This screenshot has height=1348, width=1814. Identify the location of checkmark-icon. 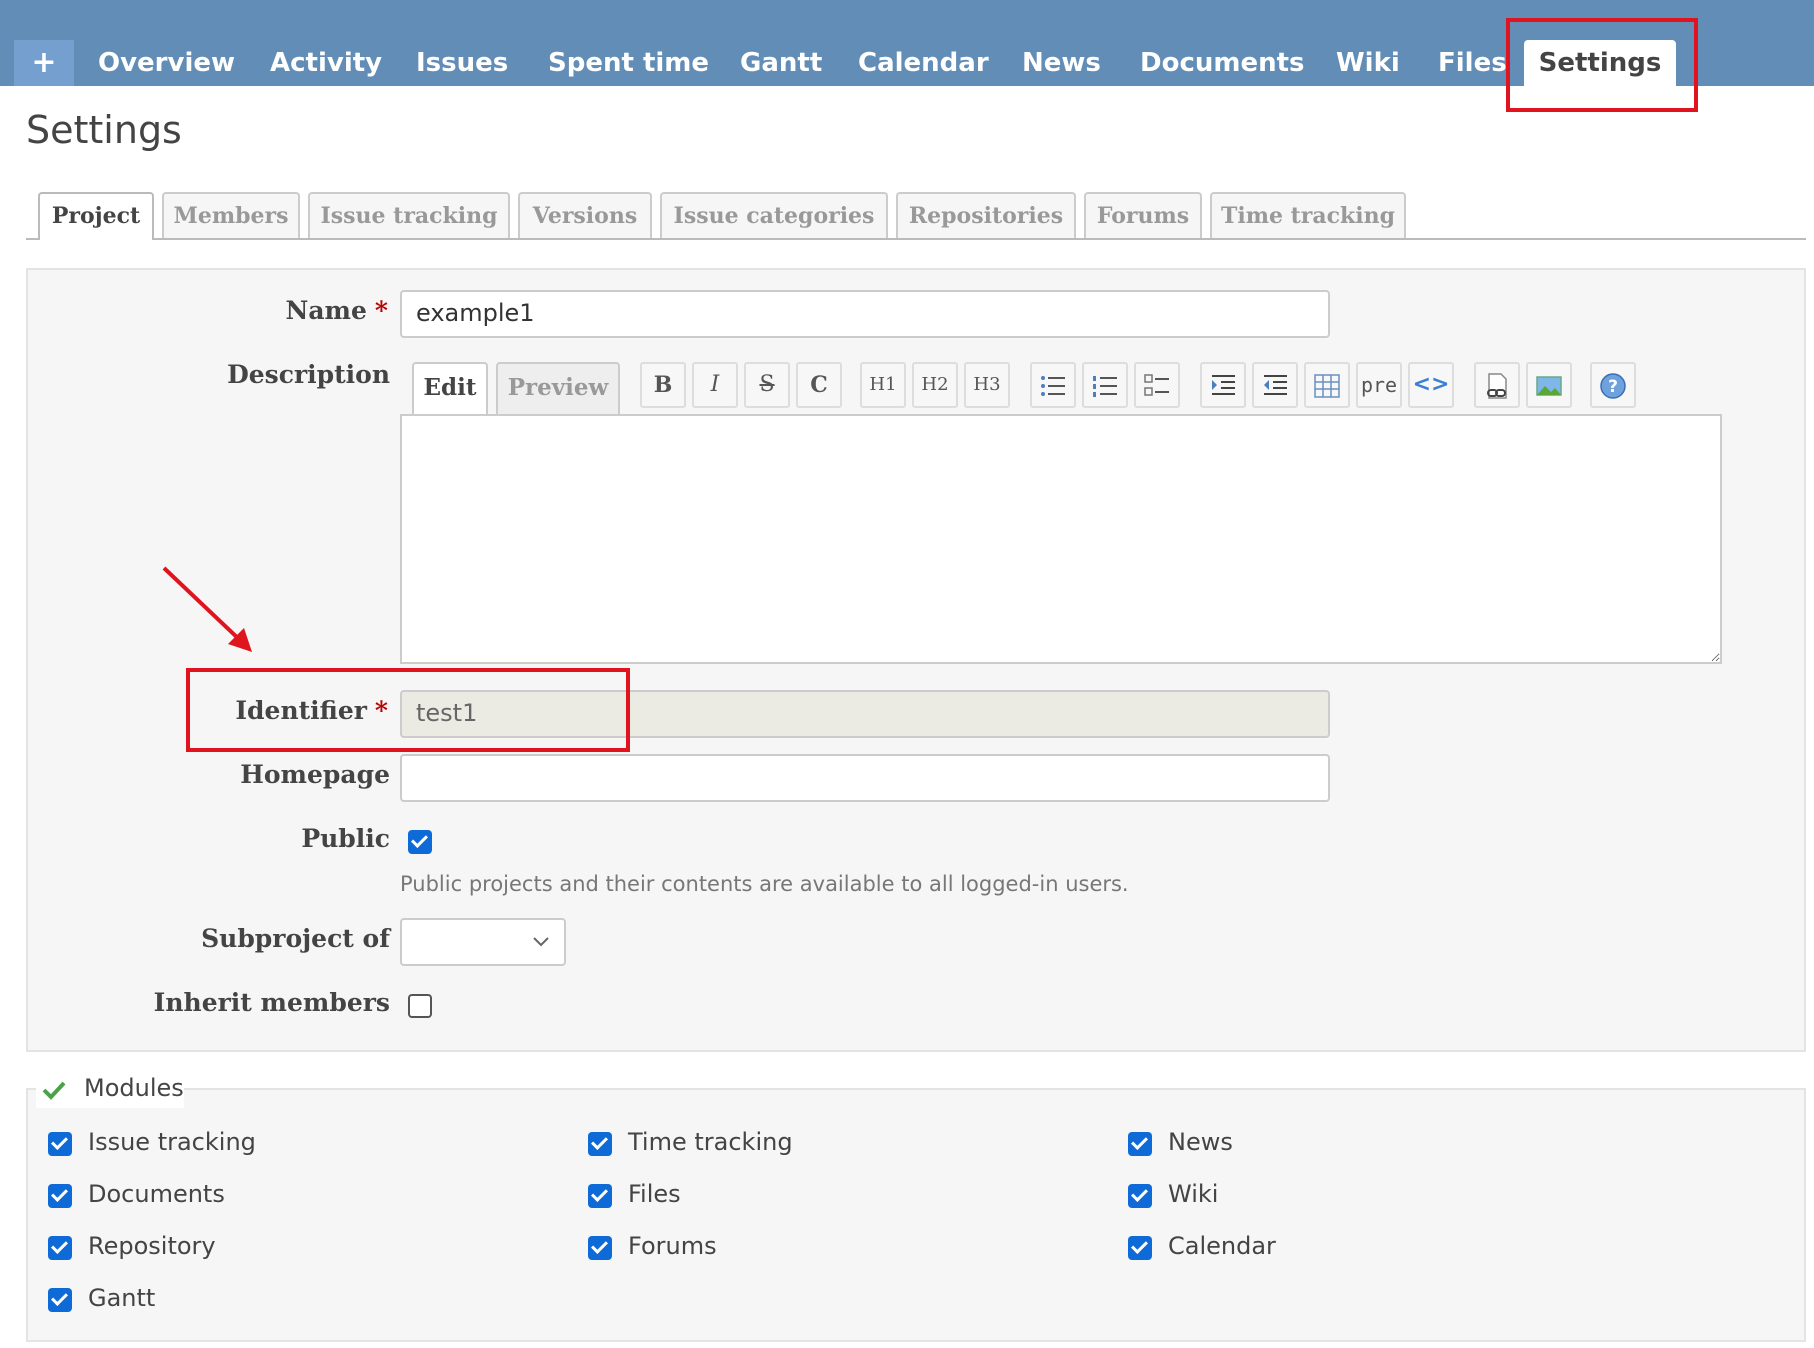
(54, 1090).